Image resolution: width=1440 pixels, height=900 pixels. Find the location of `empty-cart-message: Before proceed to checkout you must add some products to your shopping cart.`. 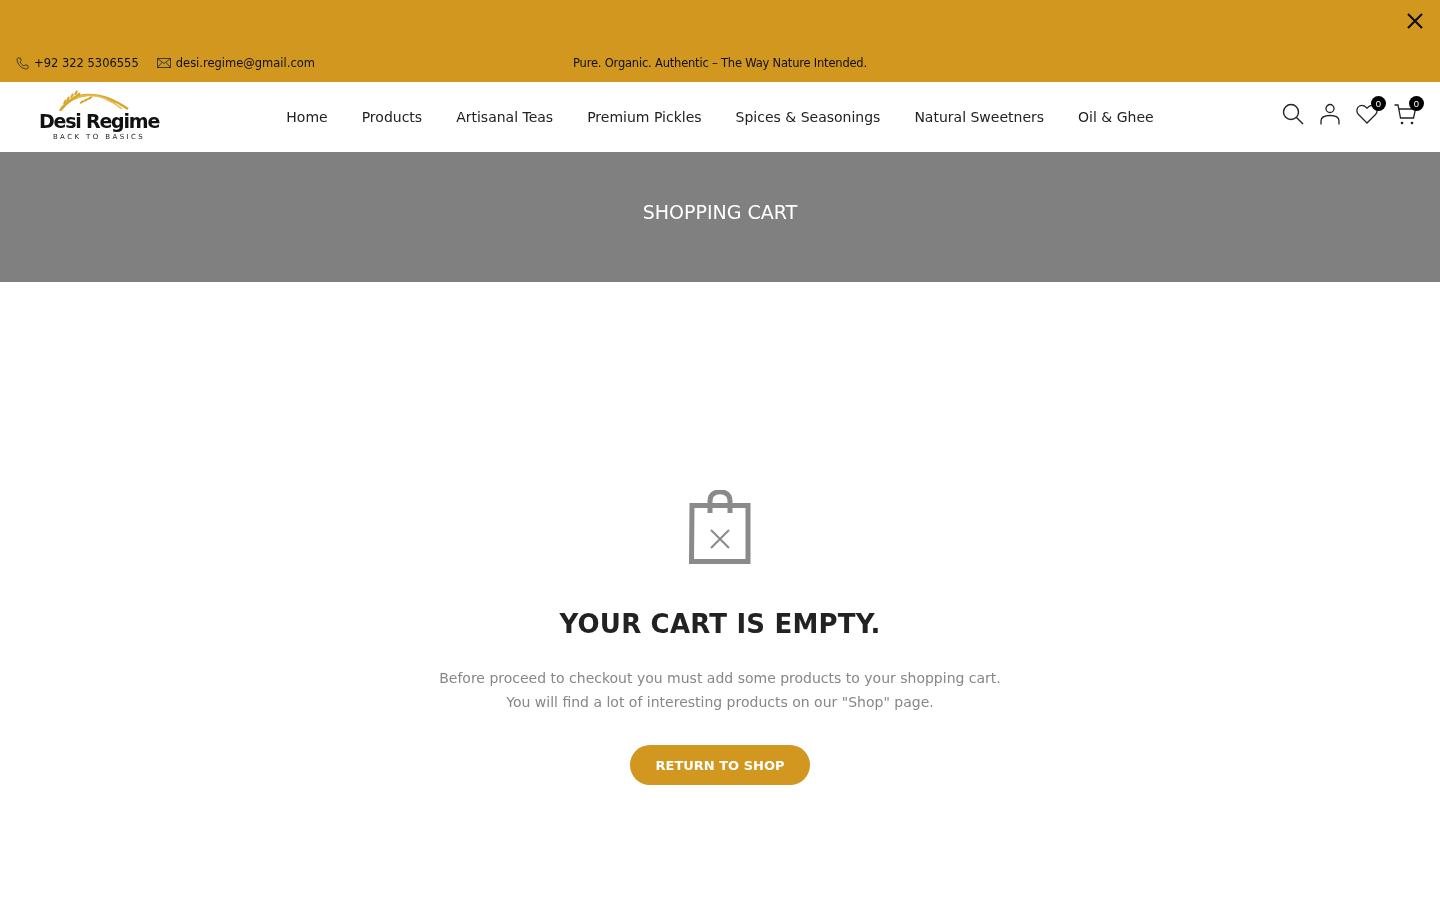

empty-cart-message: Before proceed to checkout you must add some products to your shopping cart. is located at coordinates (720, 678).